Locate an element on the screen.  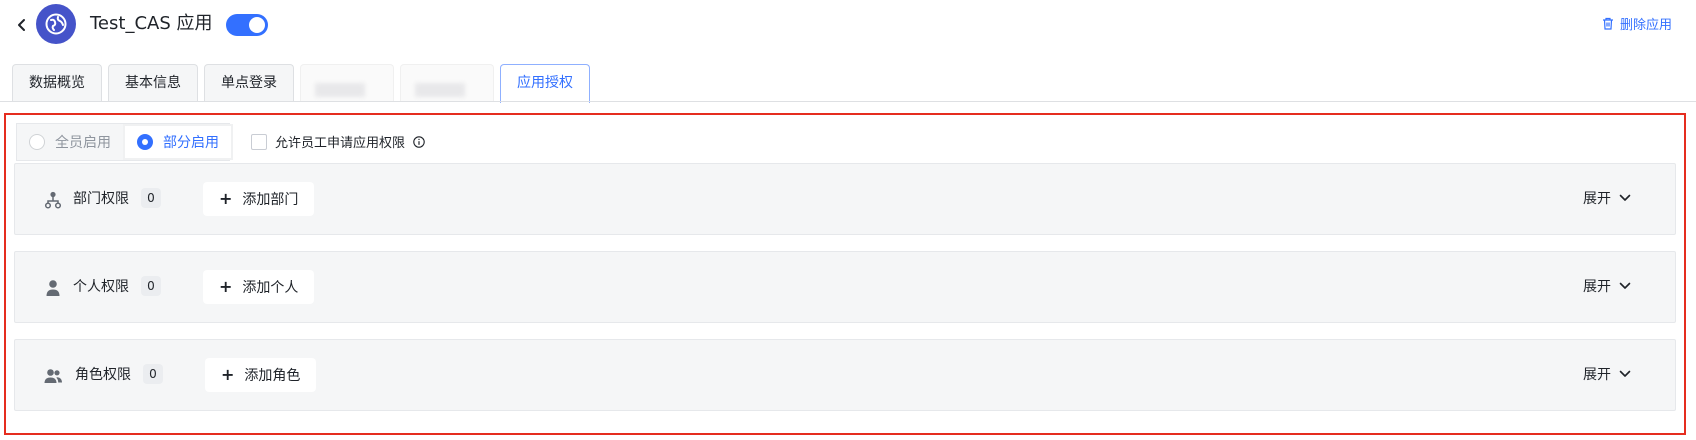
allow-request-label: 允许员工申请应用权限 is located at coordinates (340, 143).